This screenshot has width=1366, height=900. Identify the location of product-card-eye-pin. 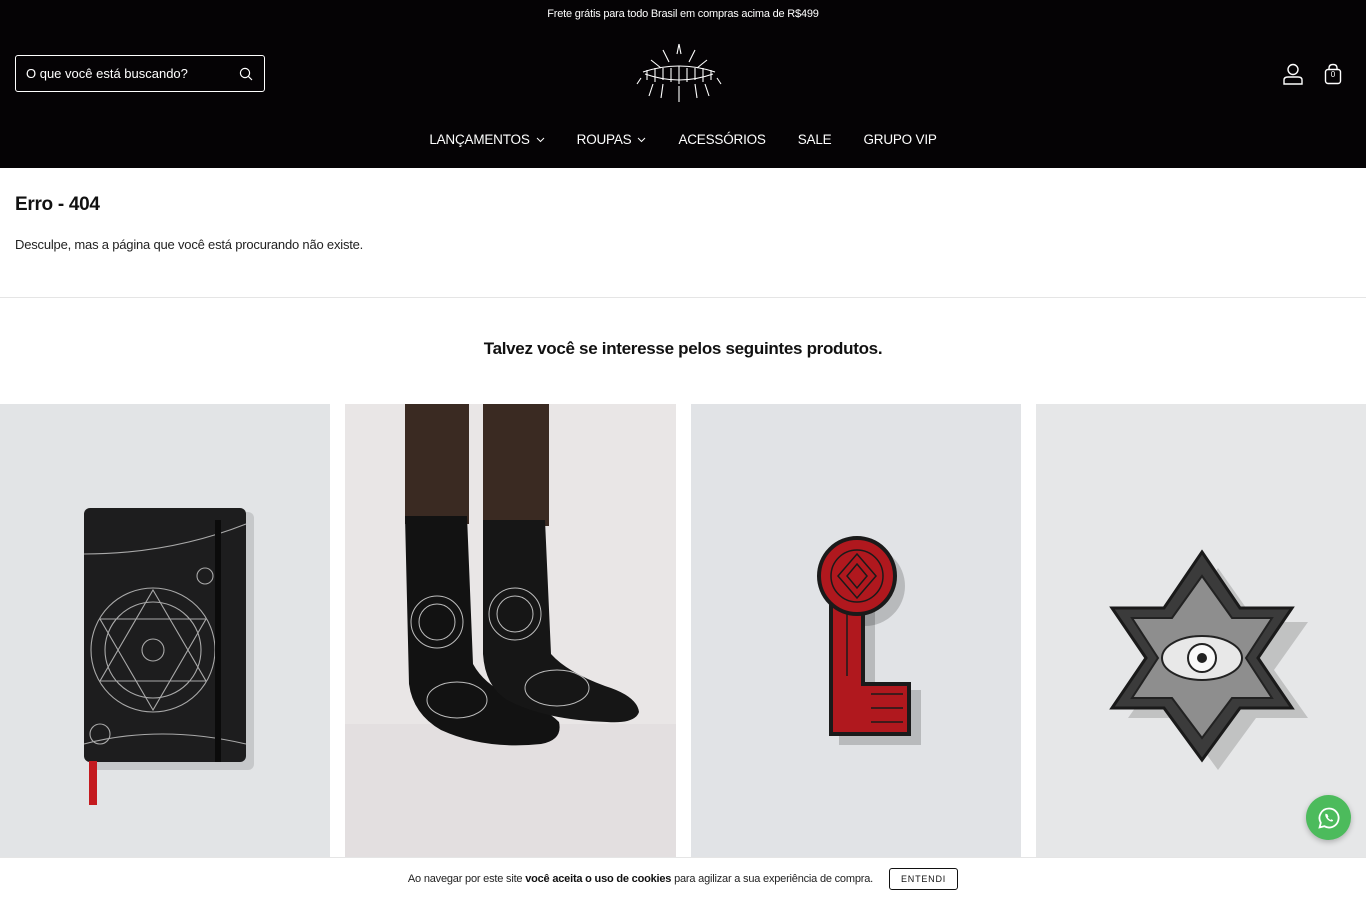
(1200, 634).